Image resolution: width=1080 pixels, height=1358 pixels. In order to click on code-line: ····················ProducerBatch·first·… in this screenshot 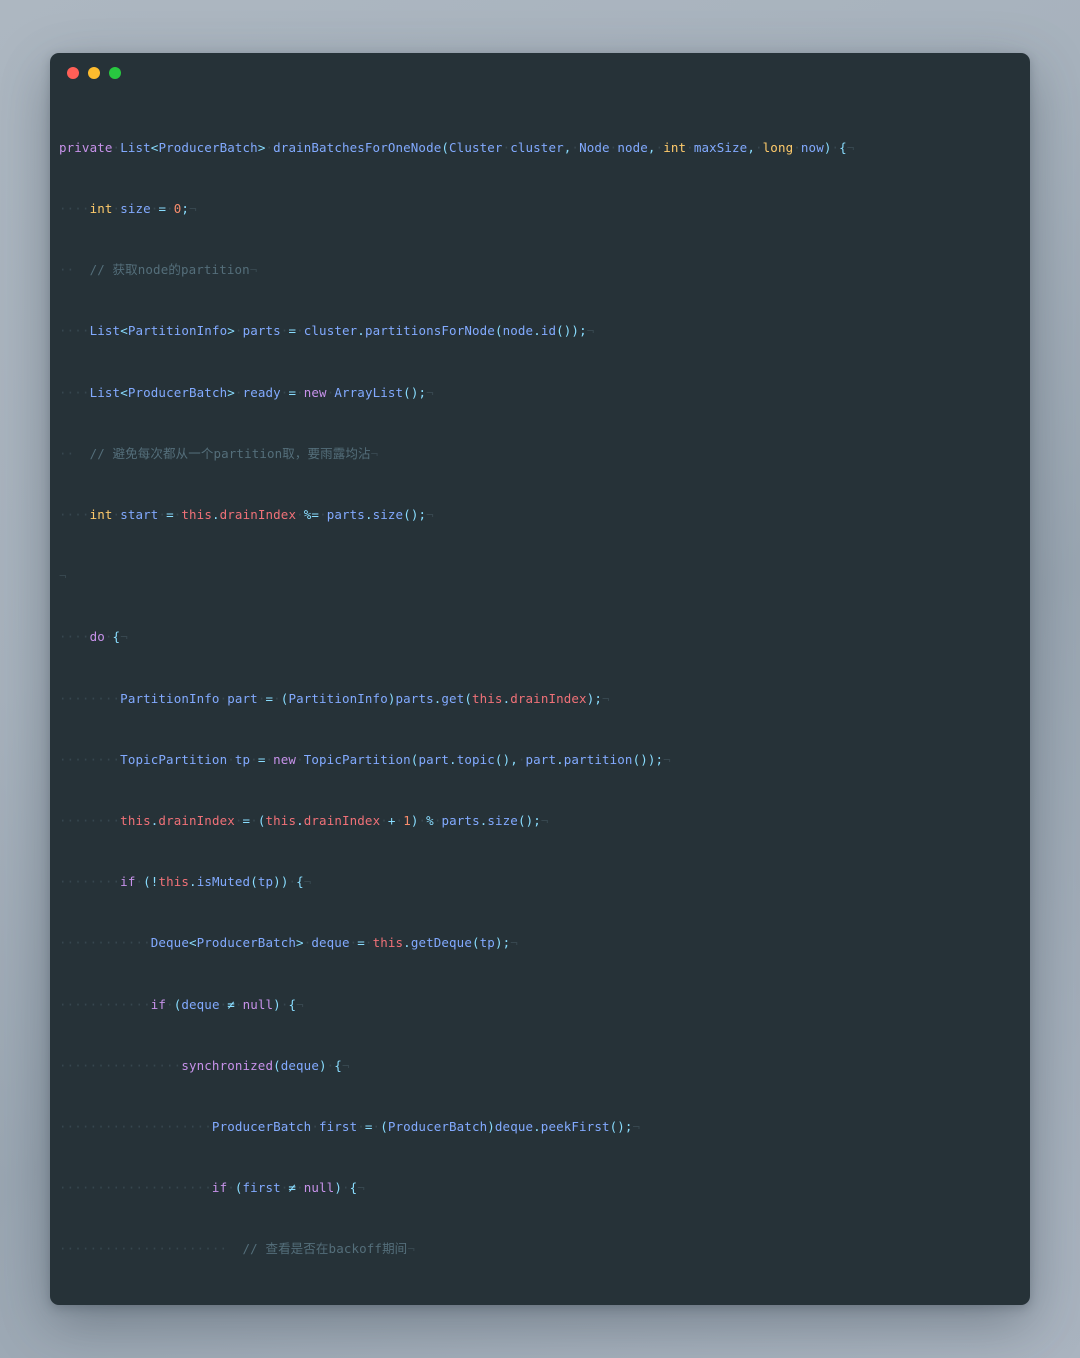, I will do `click(350, 1127)`.